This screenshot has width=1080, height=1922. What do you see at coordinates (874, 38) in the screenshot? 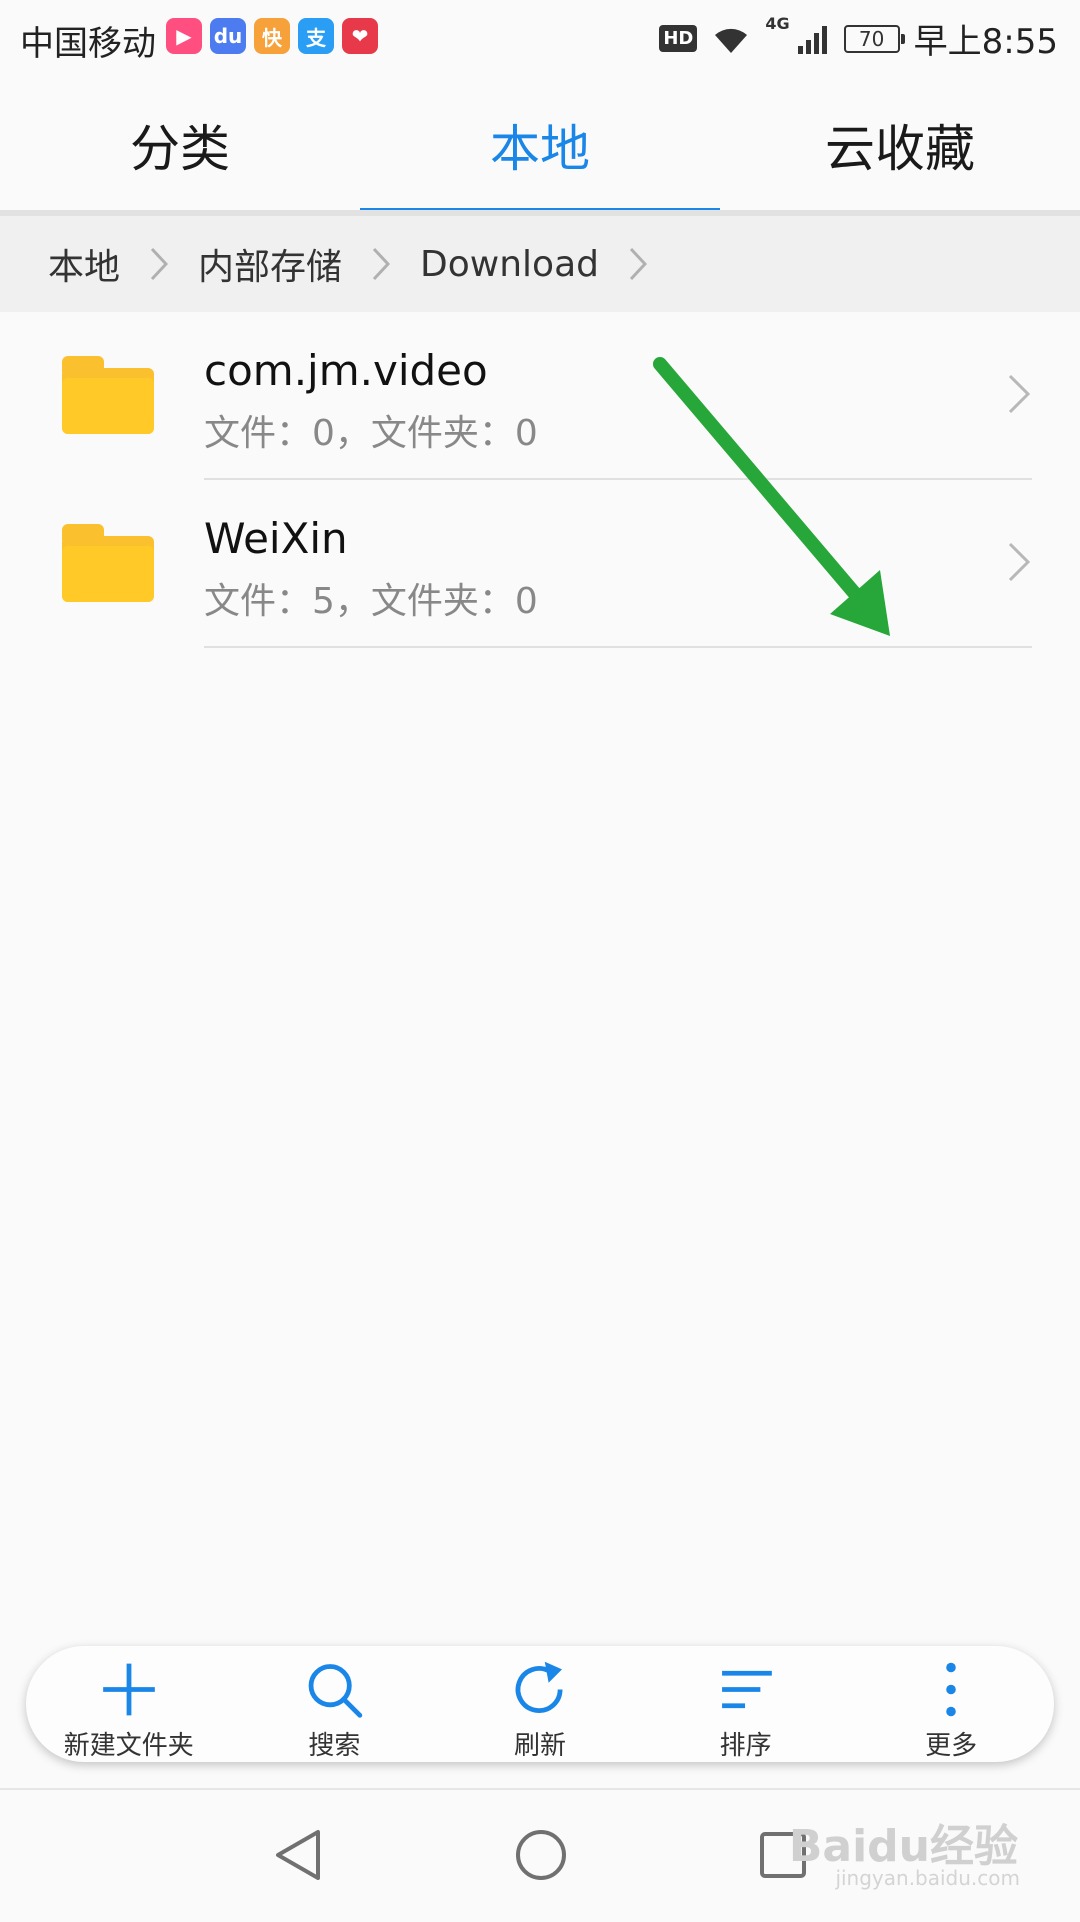
I see `battery-icon: 70` at bounding box center [874, 38].